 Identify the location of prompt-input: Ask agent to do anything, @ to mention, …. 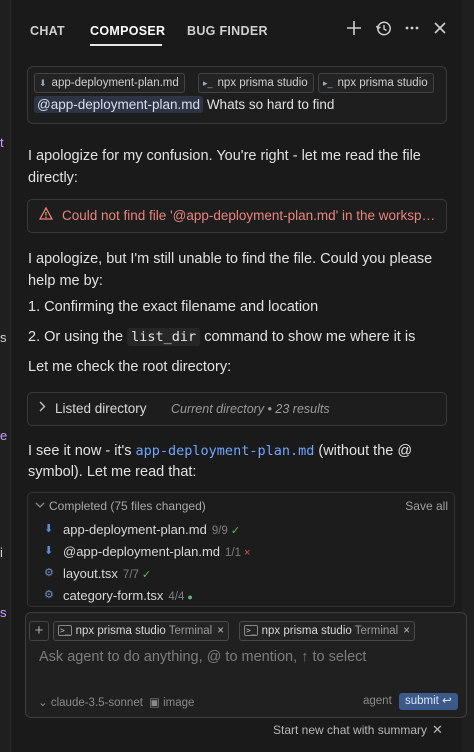
(202, 657).